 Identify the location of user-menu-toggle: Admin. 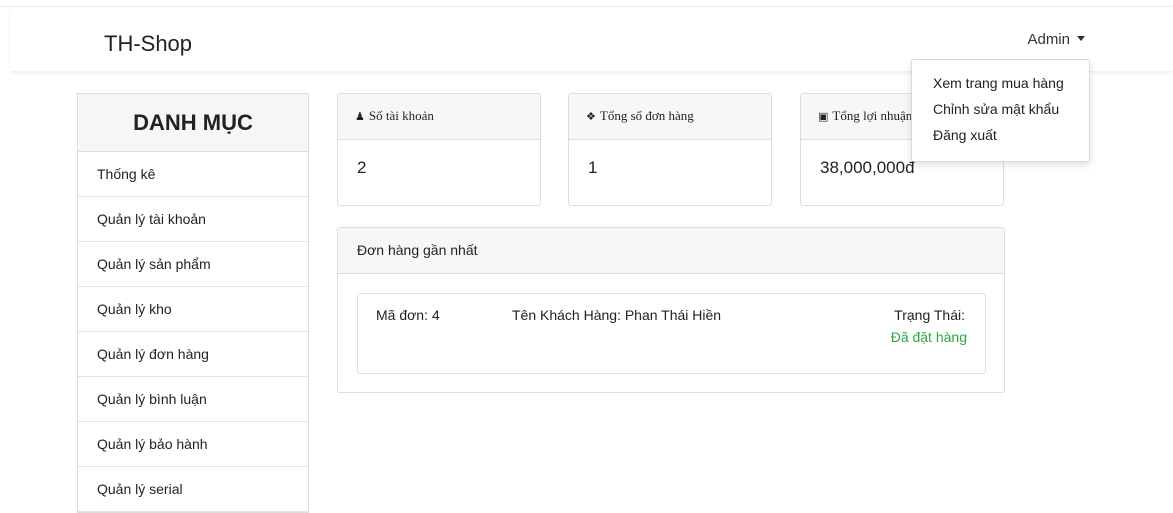
(1056, 39).